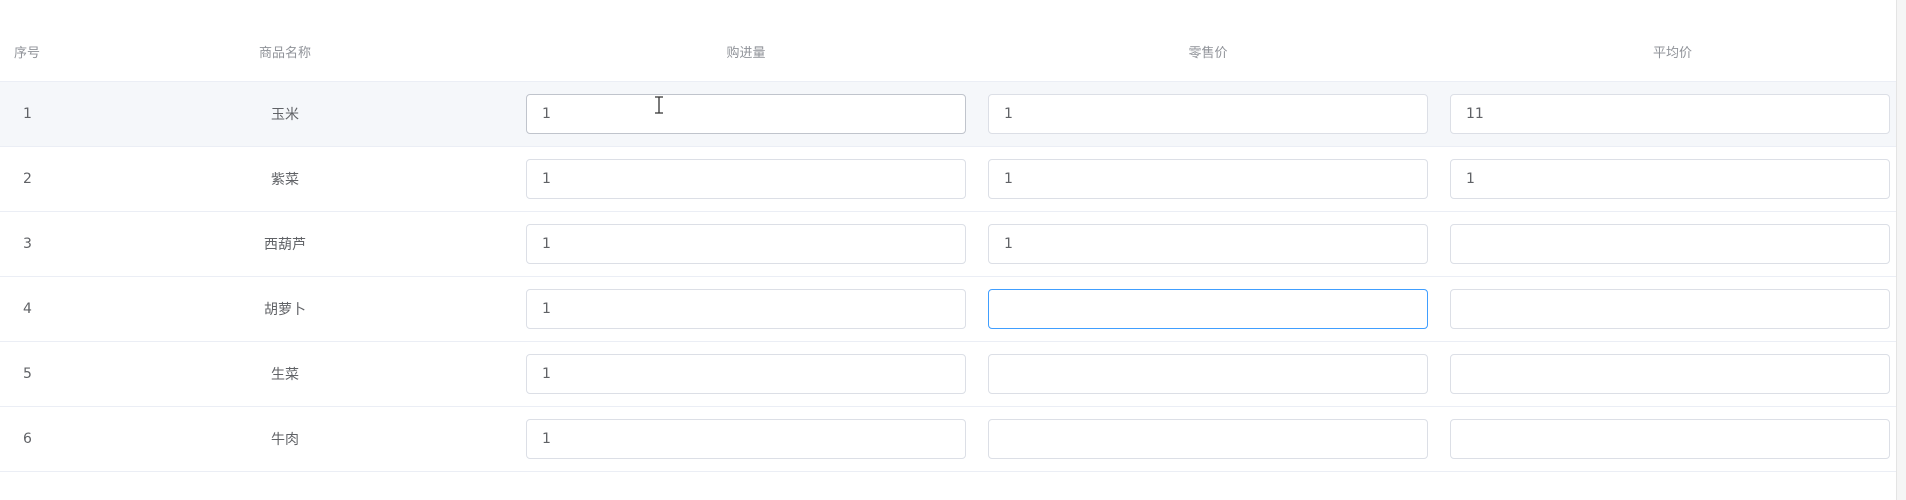  Describe the element at coordinates (285, 244) in the screenshot. I see `product-name: 西葫芦` at that location.